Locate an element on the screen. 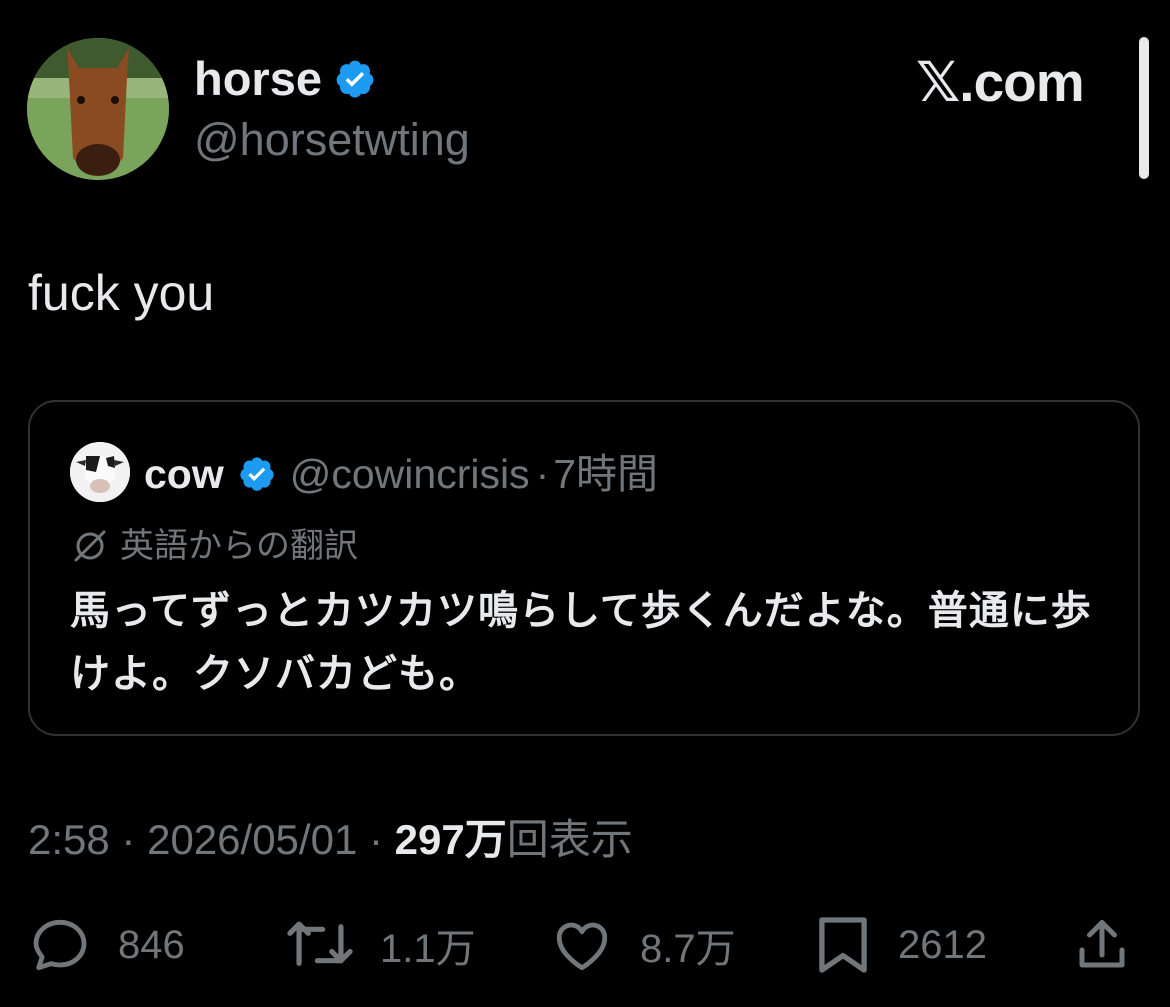 The image size is (1170, 1007). share-icon is located at coordinates (1102, 944).